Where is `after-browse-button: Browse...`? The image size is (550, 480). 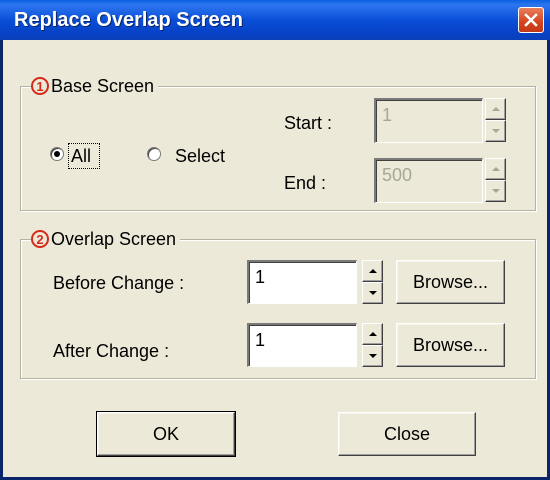
after-browse-button: Browse... is located at coordinates (450, 345).